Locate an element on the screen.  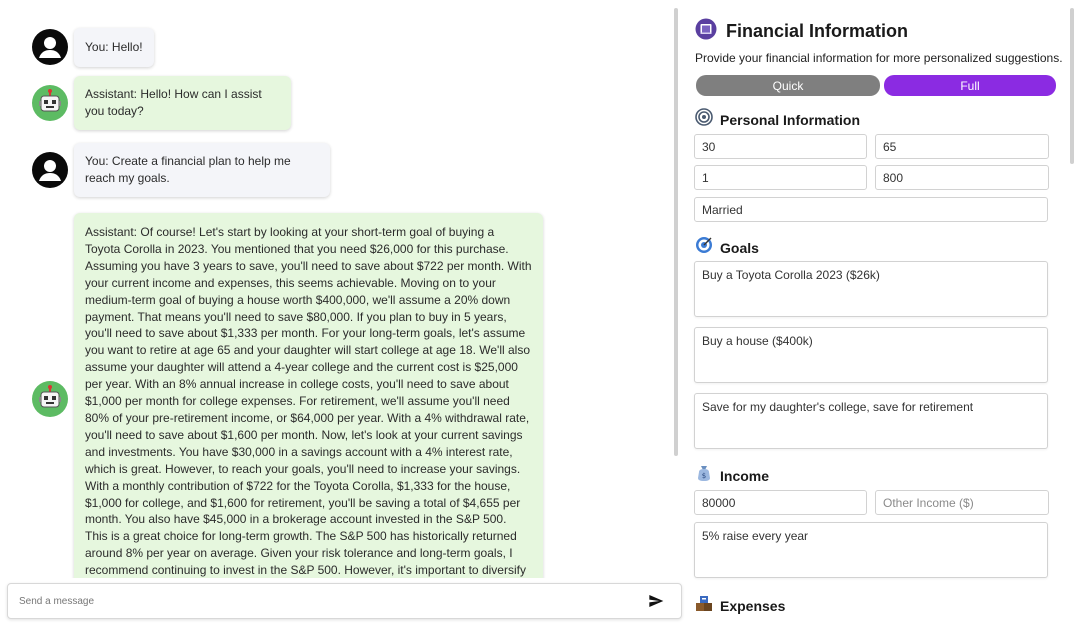
message-input is located at coordinates (330, 601).